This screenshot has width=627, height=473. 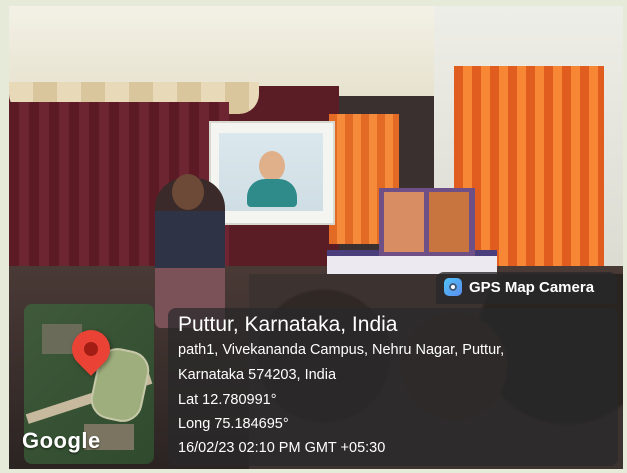 What do you see at coordinates (257, 375) in the screenshot?
I see `address-line-2: Karnataka 574203, India` at bounding box center [257, 375].